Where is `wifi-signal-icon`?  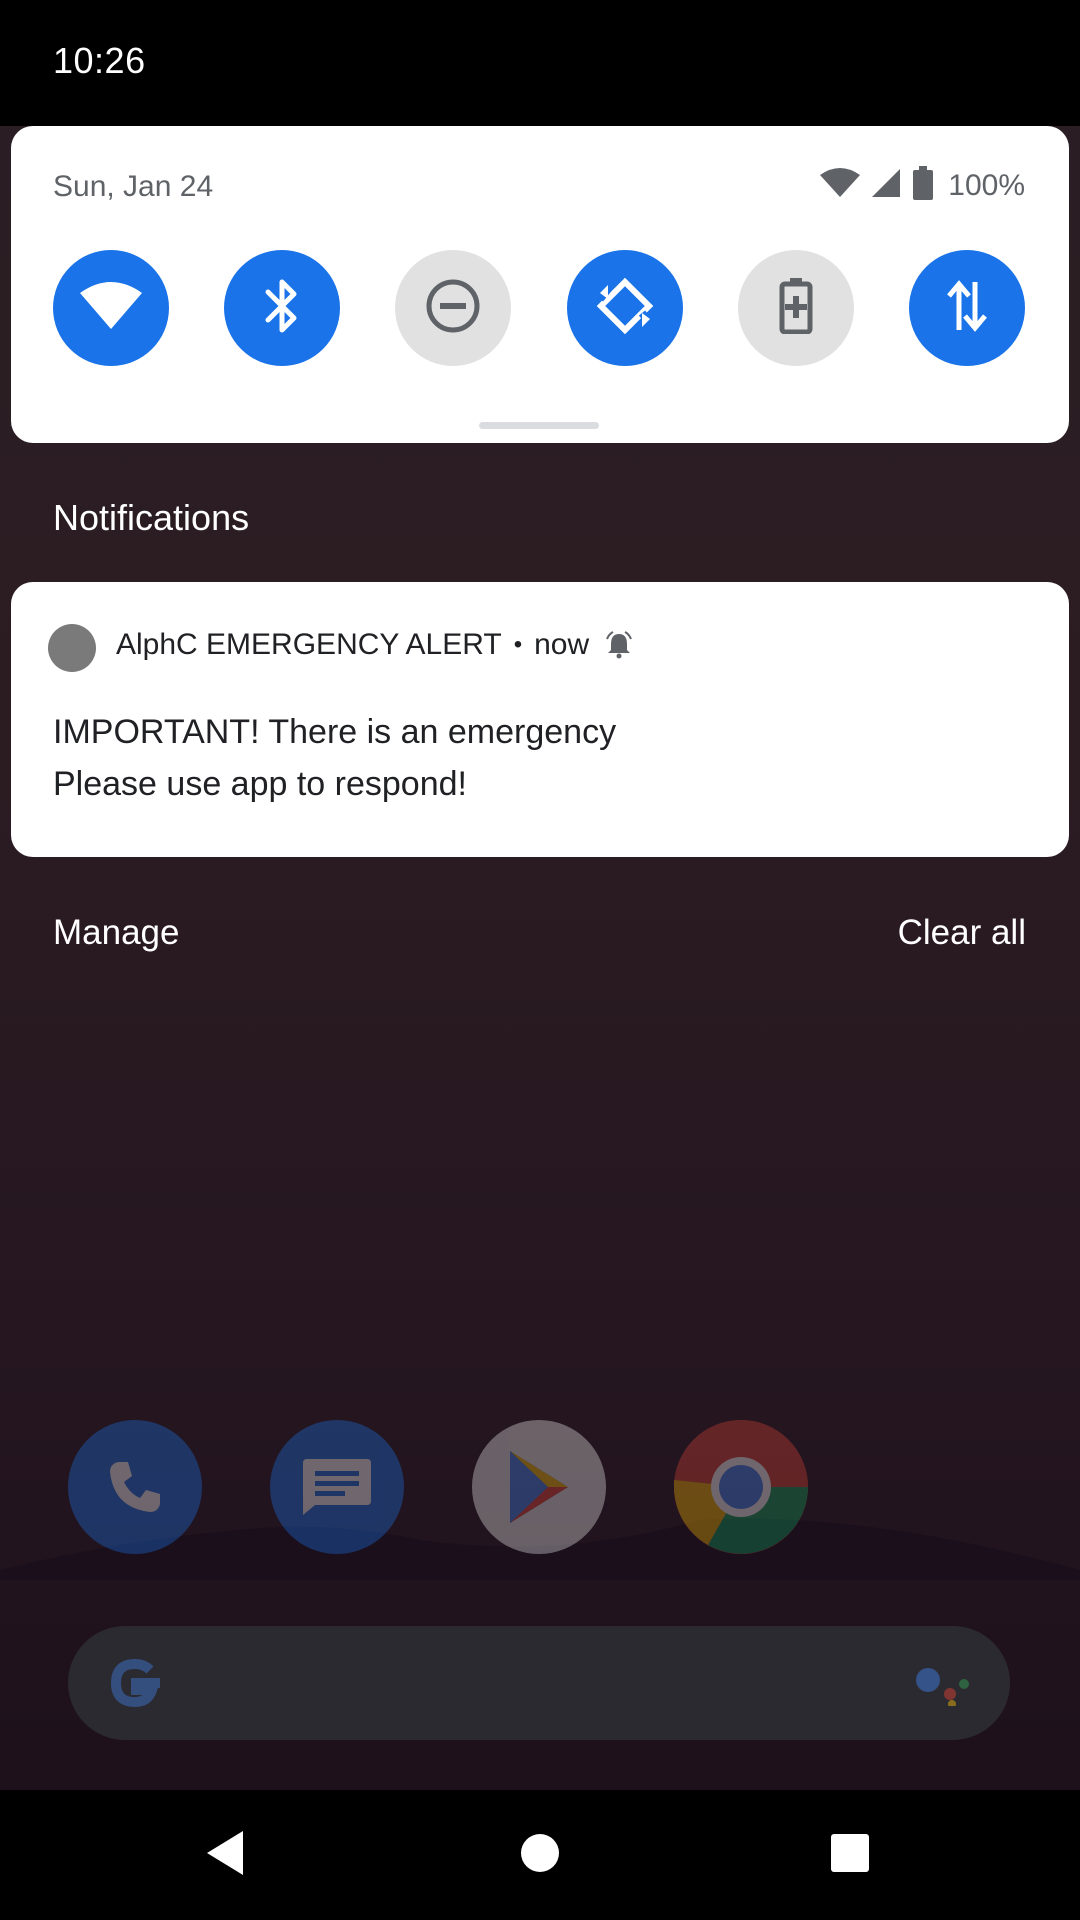 wifi-signal-icon is located at coordinates (840, 185).